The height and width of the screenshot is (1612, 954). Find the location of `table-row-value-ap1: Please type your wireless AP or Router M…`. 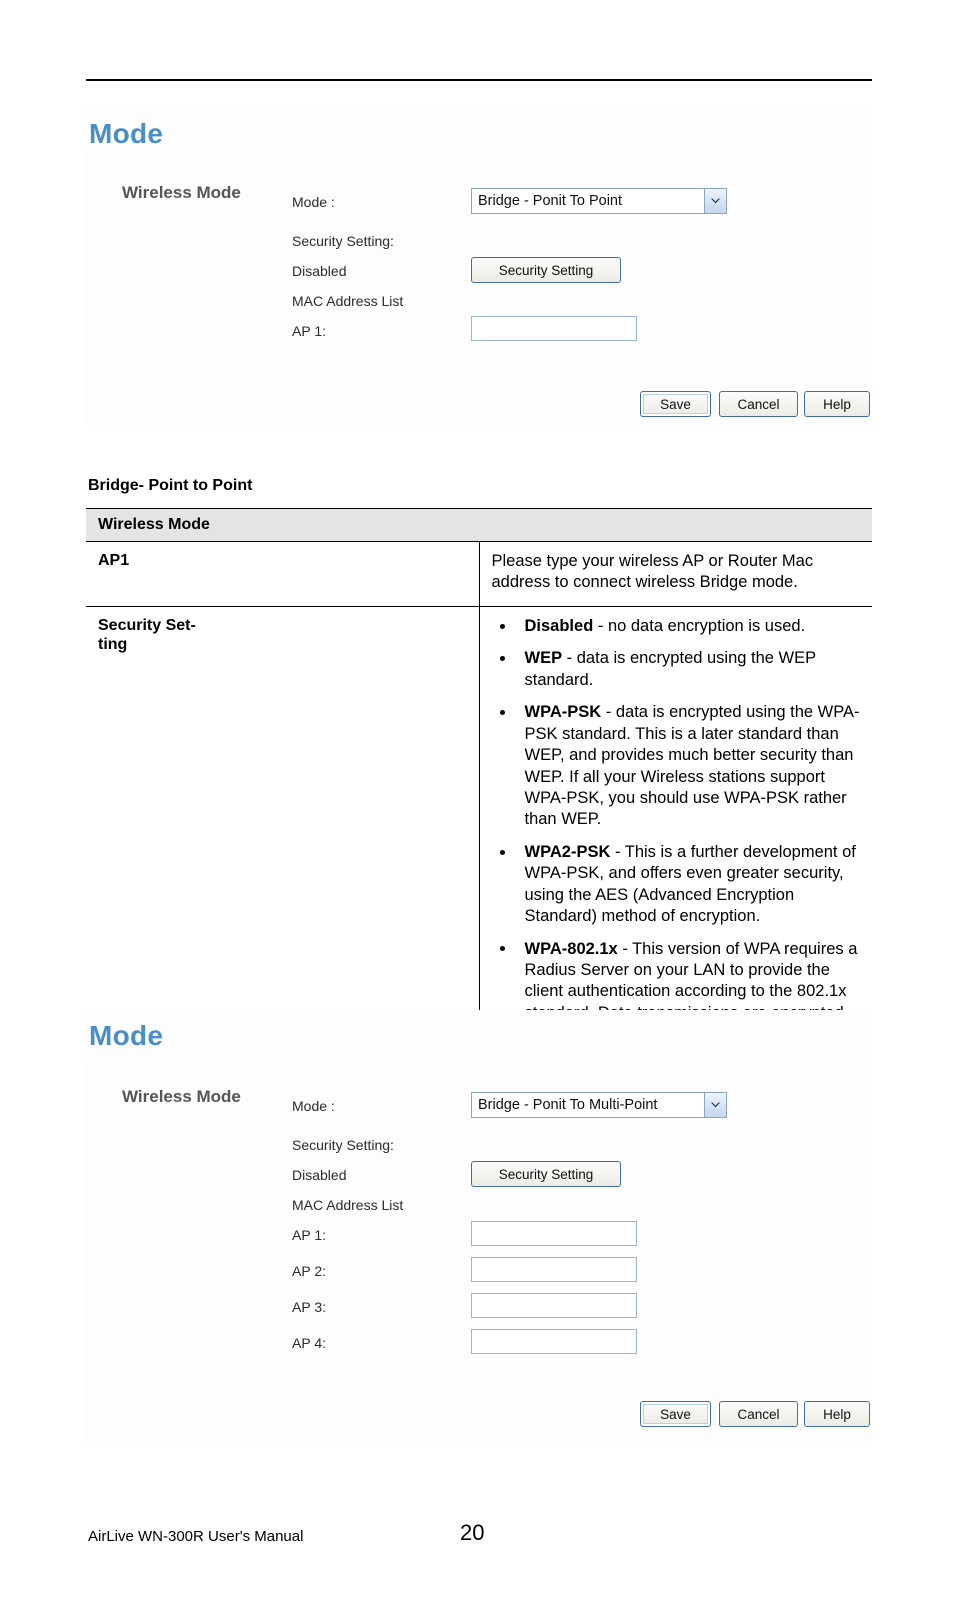

table-row-value-ap1: Please type your wireless AP or Router M… is located at coordinates (675, 574).